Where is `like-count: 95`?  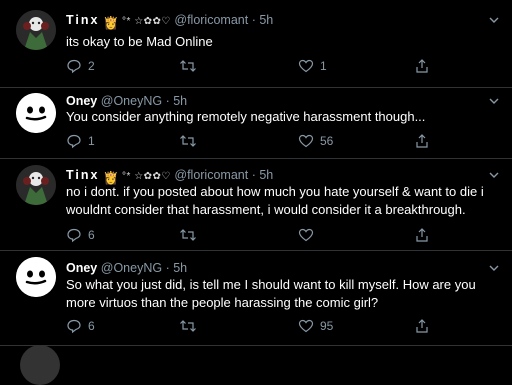
like-count: 95 is located at coordinates (327, 326).